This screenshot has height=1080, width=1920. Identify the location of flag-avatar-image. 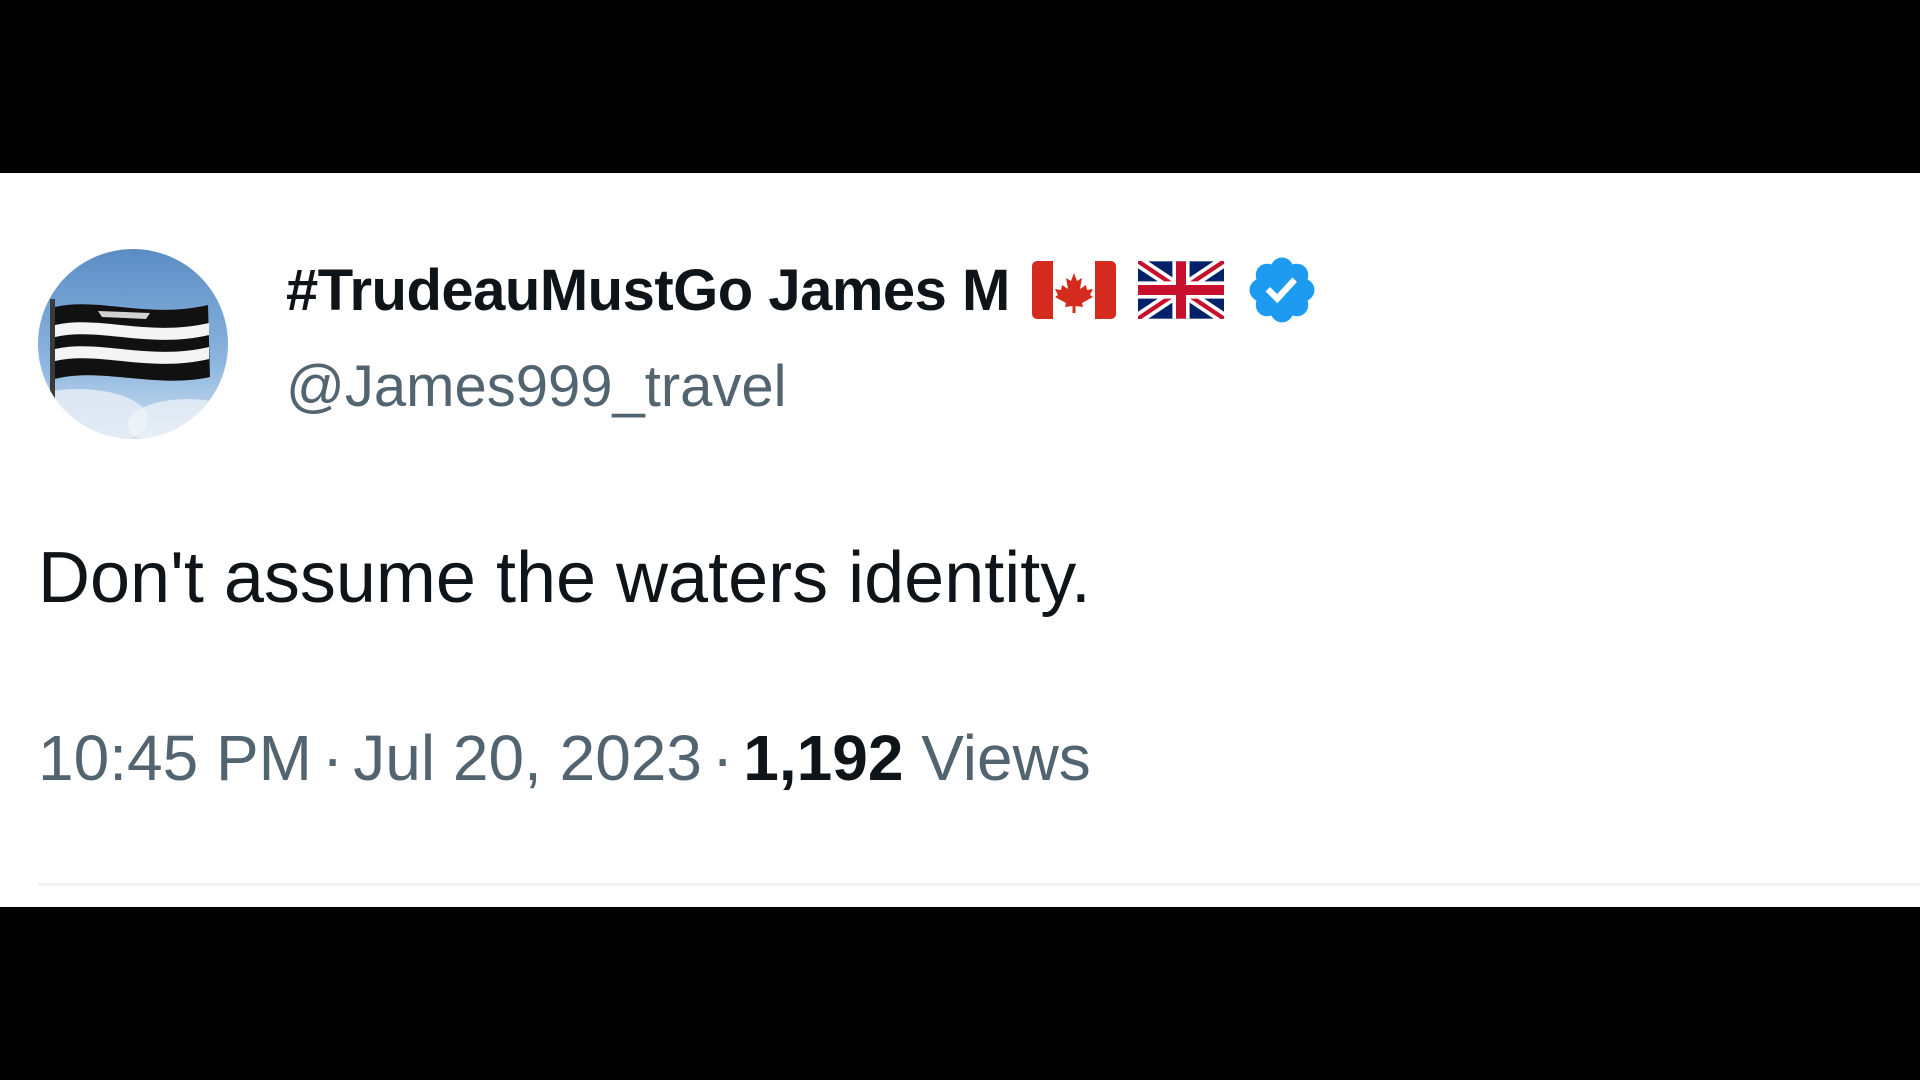
(133, 344).